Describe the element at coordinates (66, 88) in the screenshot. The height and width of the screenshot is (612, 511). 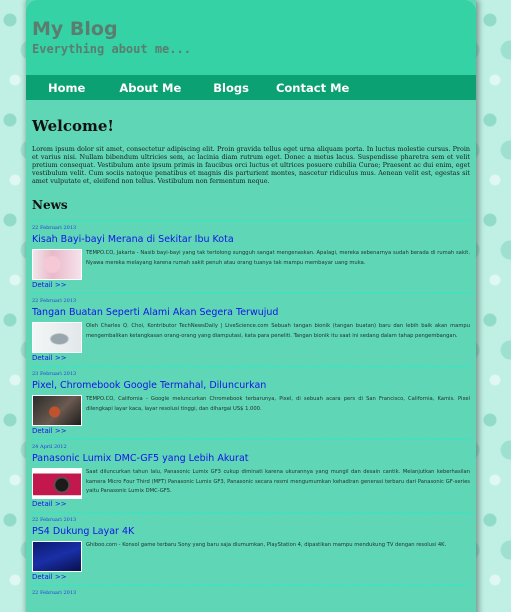
I see `nav-home: Home` at that location.